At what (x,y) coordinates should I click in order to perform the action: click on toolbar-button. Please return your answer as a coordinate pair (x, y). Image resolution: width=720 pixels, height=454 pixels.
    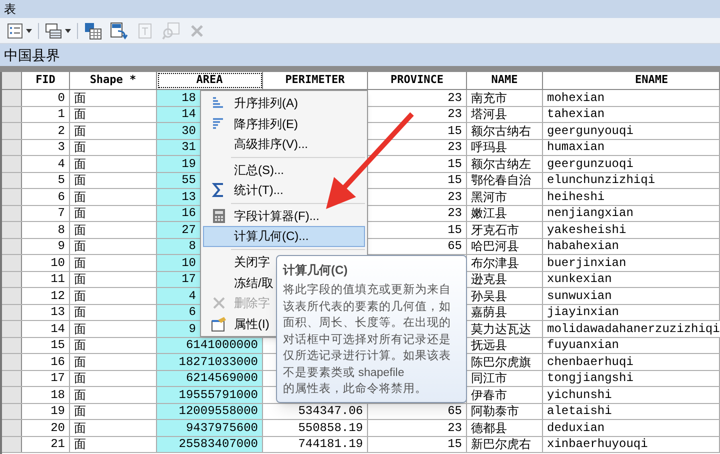
    Looking at the image, I should click on (119, 31).